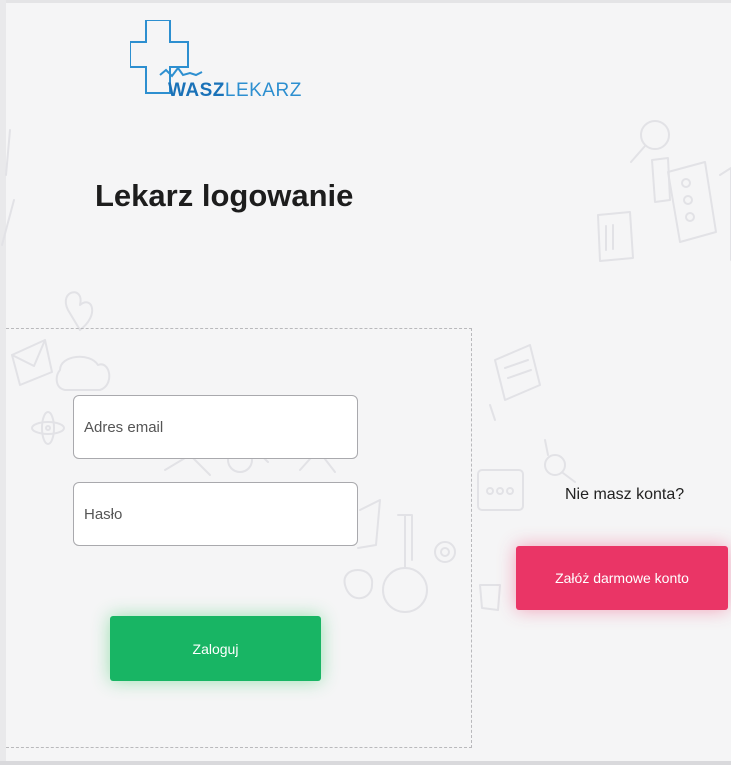 This screenshot has width=731, height=765. Describe the element at coordinates (365, 763) in the screenshot. I see `window-bottom-border` at that location.